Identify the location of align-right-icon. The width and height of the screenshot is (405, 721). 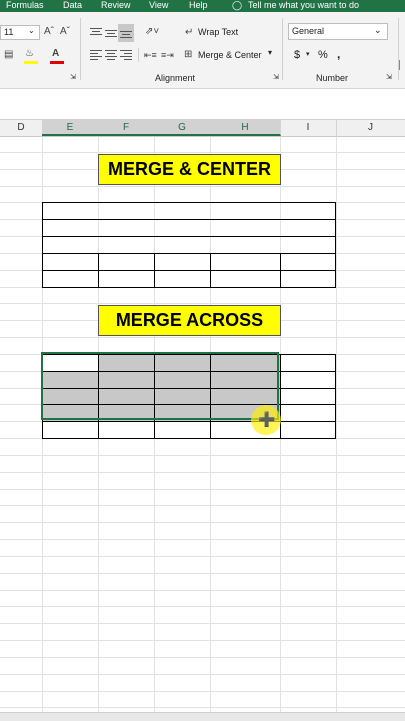
(126, 55).